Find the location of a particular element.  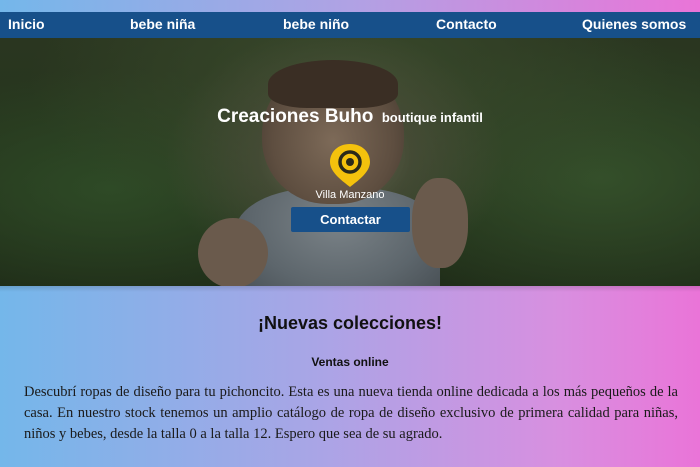

nav-item-quienes-somos: Quienes somos is located at coordinates (634, 24).